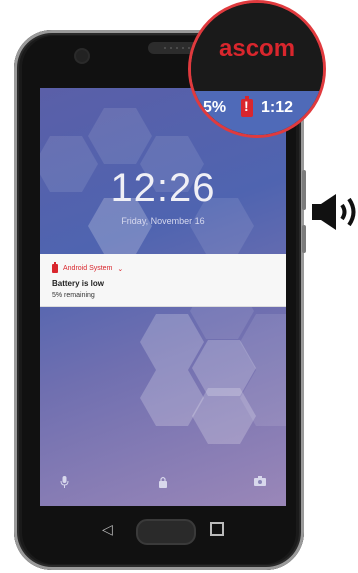 Image resolution: width=358 pixels, height=573 pixels. I want to click on battery-percentage: 5%, so click(215, 107).